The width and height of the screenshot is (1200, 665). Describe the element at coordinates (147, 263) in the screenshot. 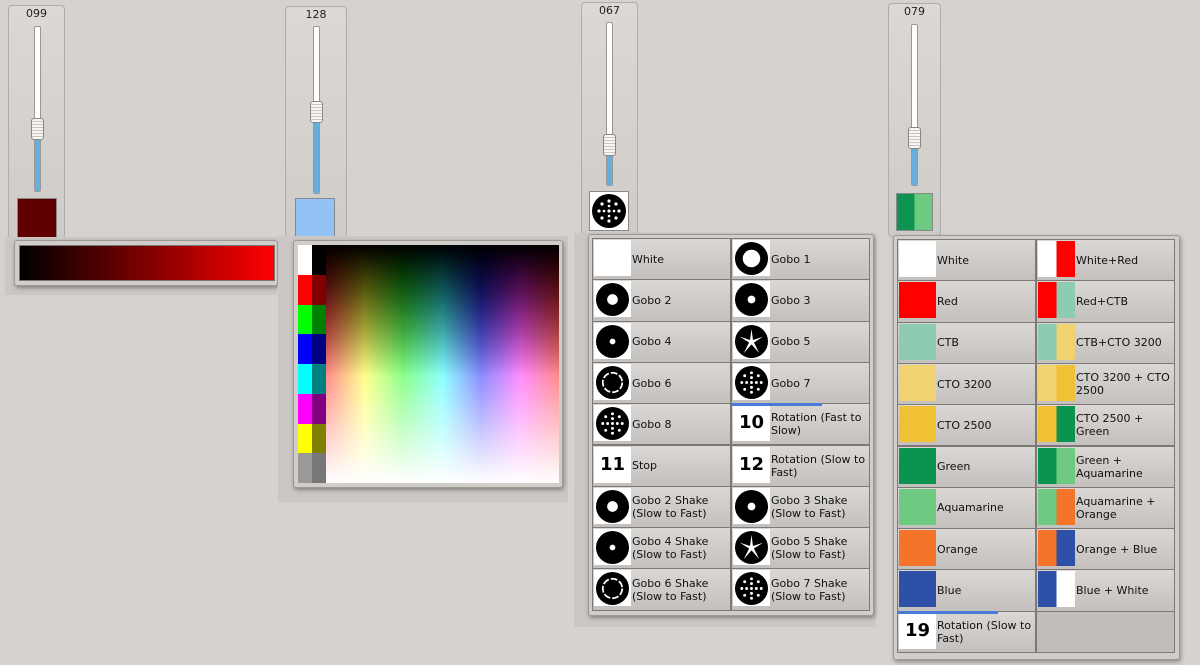

I see `red-gradient-bar` at that location.